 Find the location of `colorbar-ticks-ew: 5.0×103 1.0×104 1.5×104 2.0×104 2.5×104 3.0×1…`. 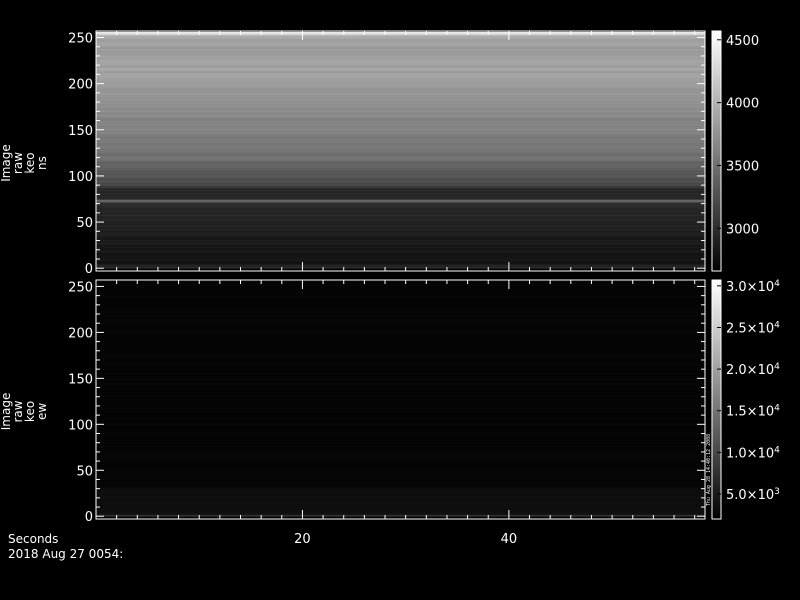

colorbar-ticks-ew: 5.0×103 1.0×104 1.5×104 2.0×104 2.5×104 3.0×1… is located at coordinates (748, 391).